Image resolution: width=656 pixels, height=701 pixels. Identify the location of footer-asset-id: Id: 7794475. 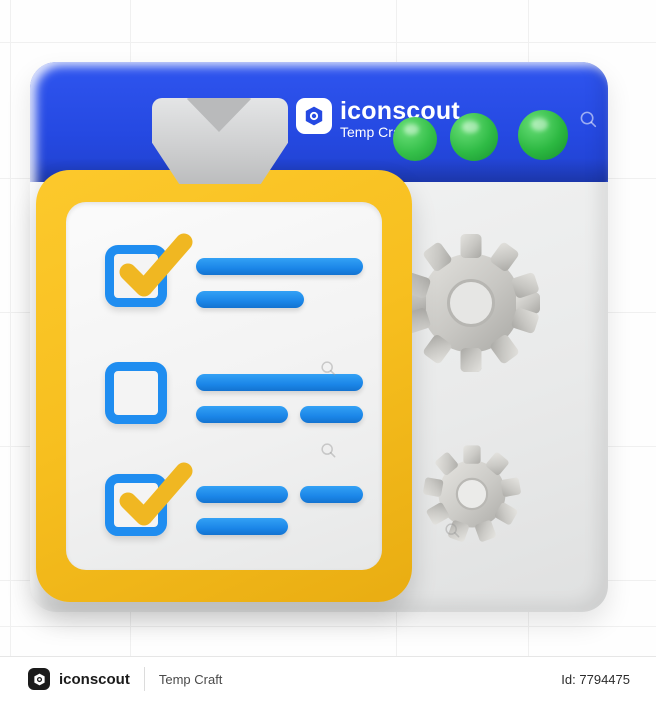
(595, 679).